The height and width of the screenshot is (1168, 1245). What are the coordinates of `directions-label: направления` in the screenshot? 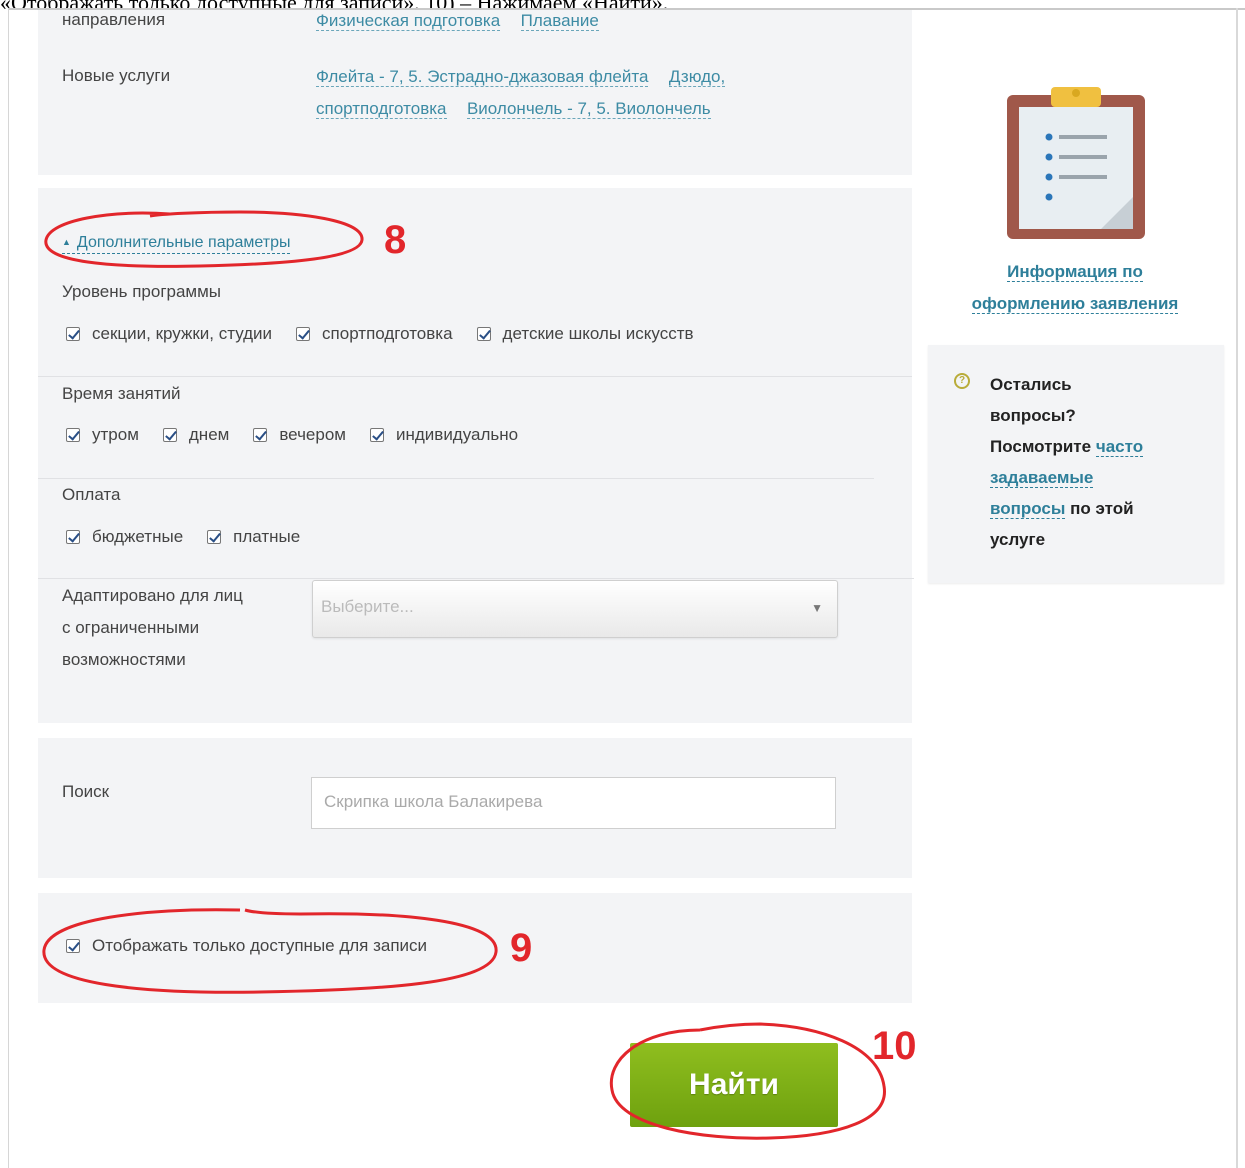 It's located at (114, 19).